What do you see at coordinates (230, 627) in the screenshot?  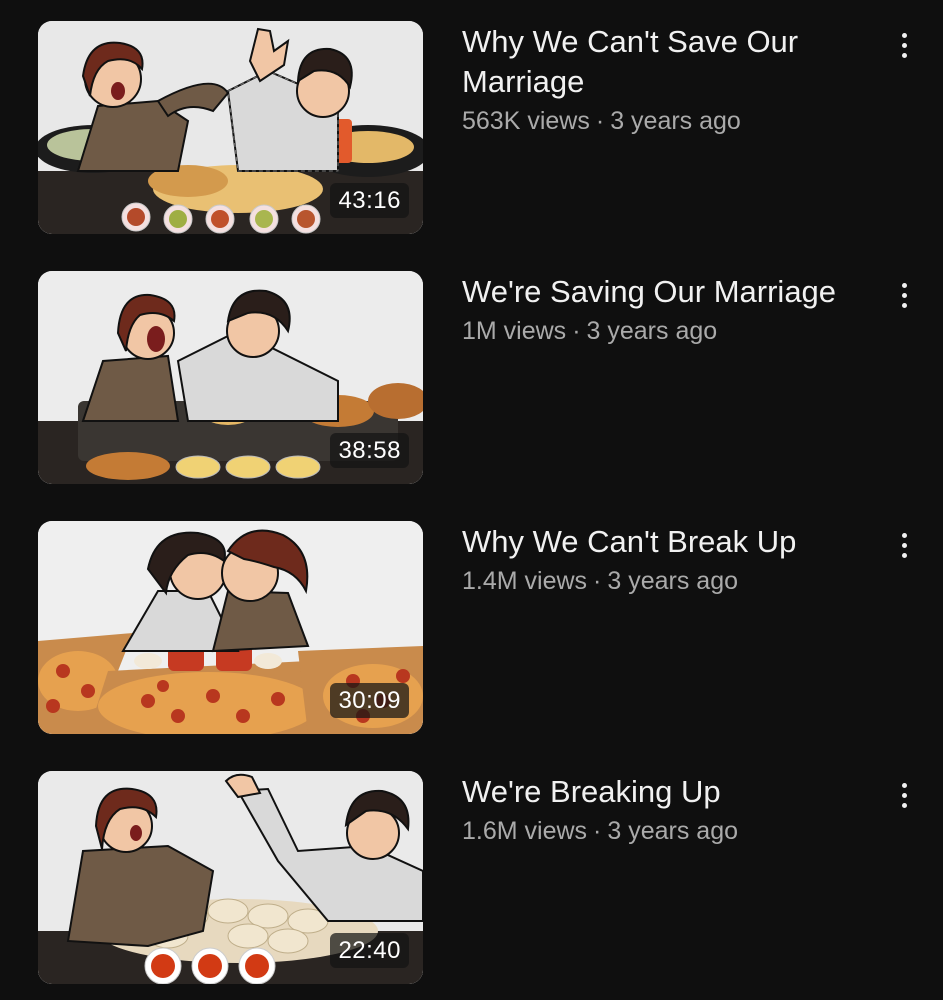 I see `video-thumbnail: 30:09` at bounding box center [230, 627].